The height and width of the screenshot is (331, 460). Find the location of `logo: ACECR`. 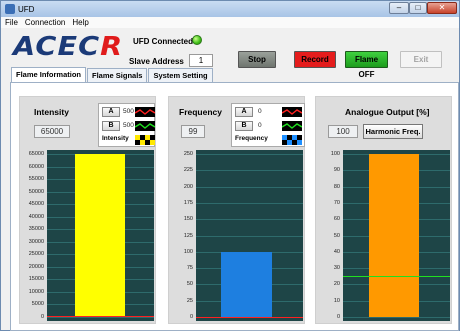

logo: ACECR is located at coordinates (68, 47).